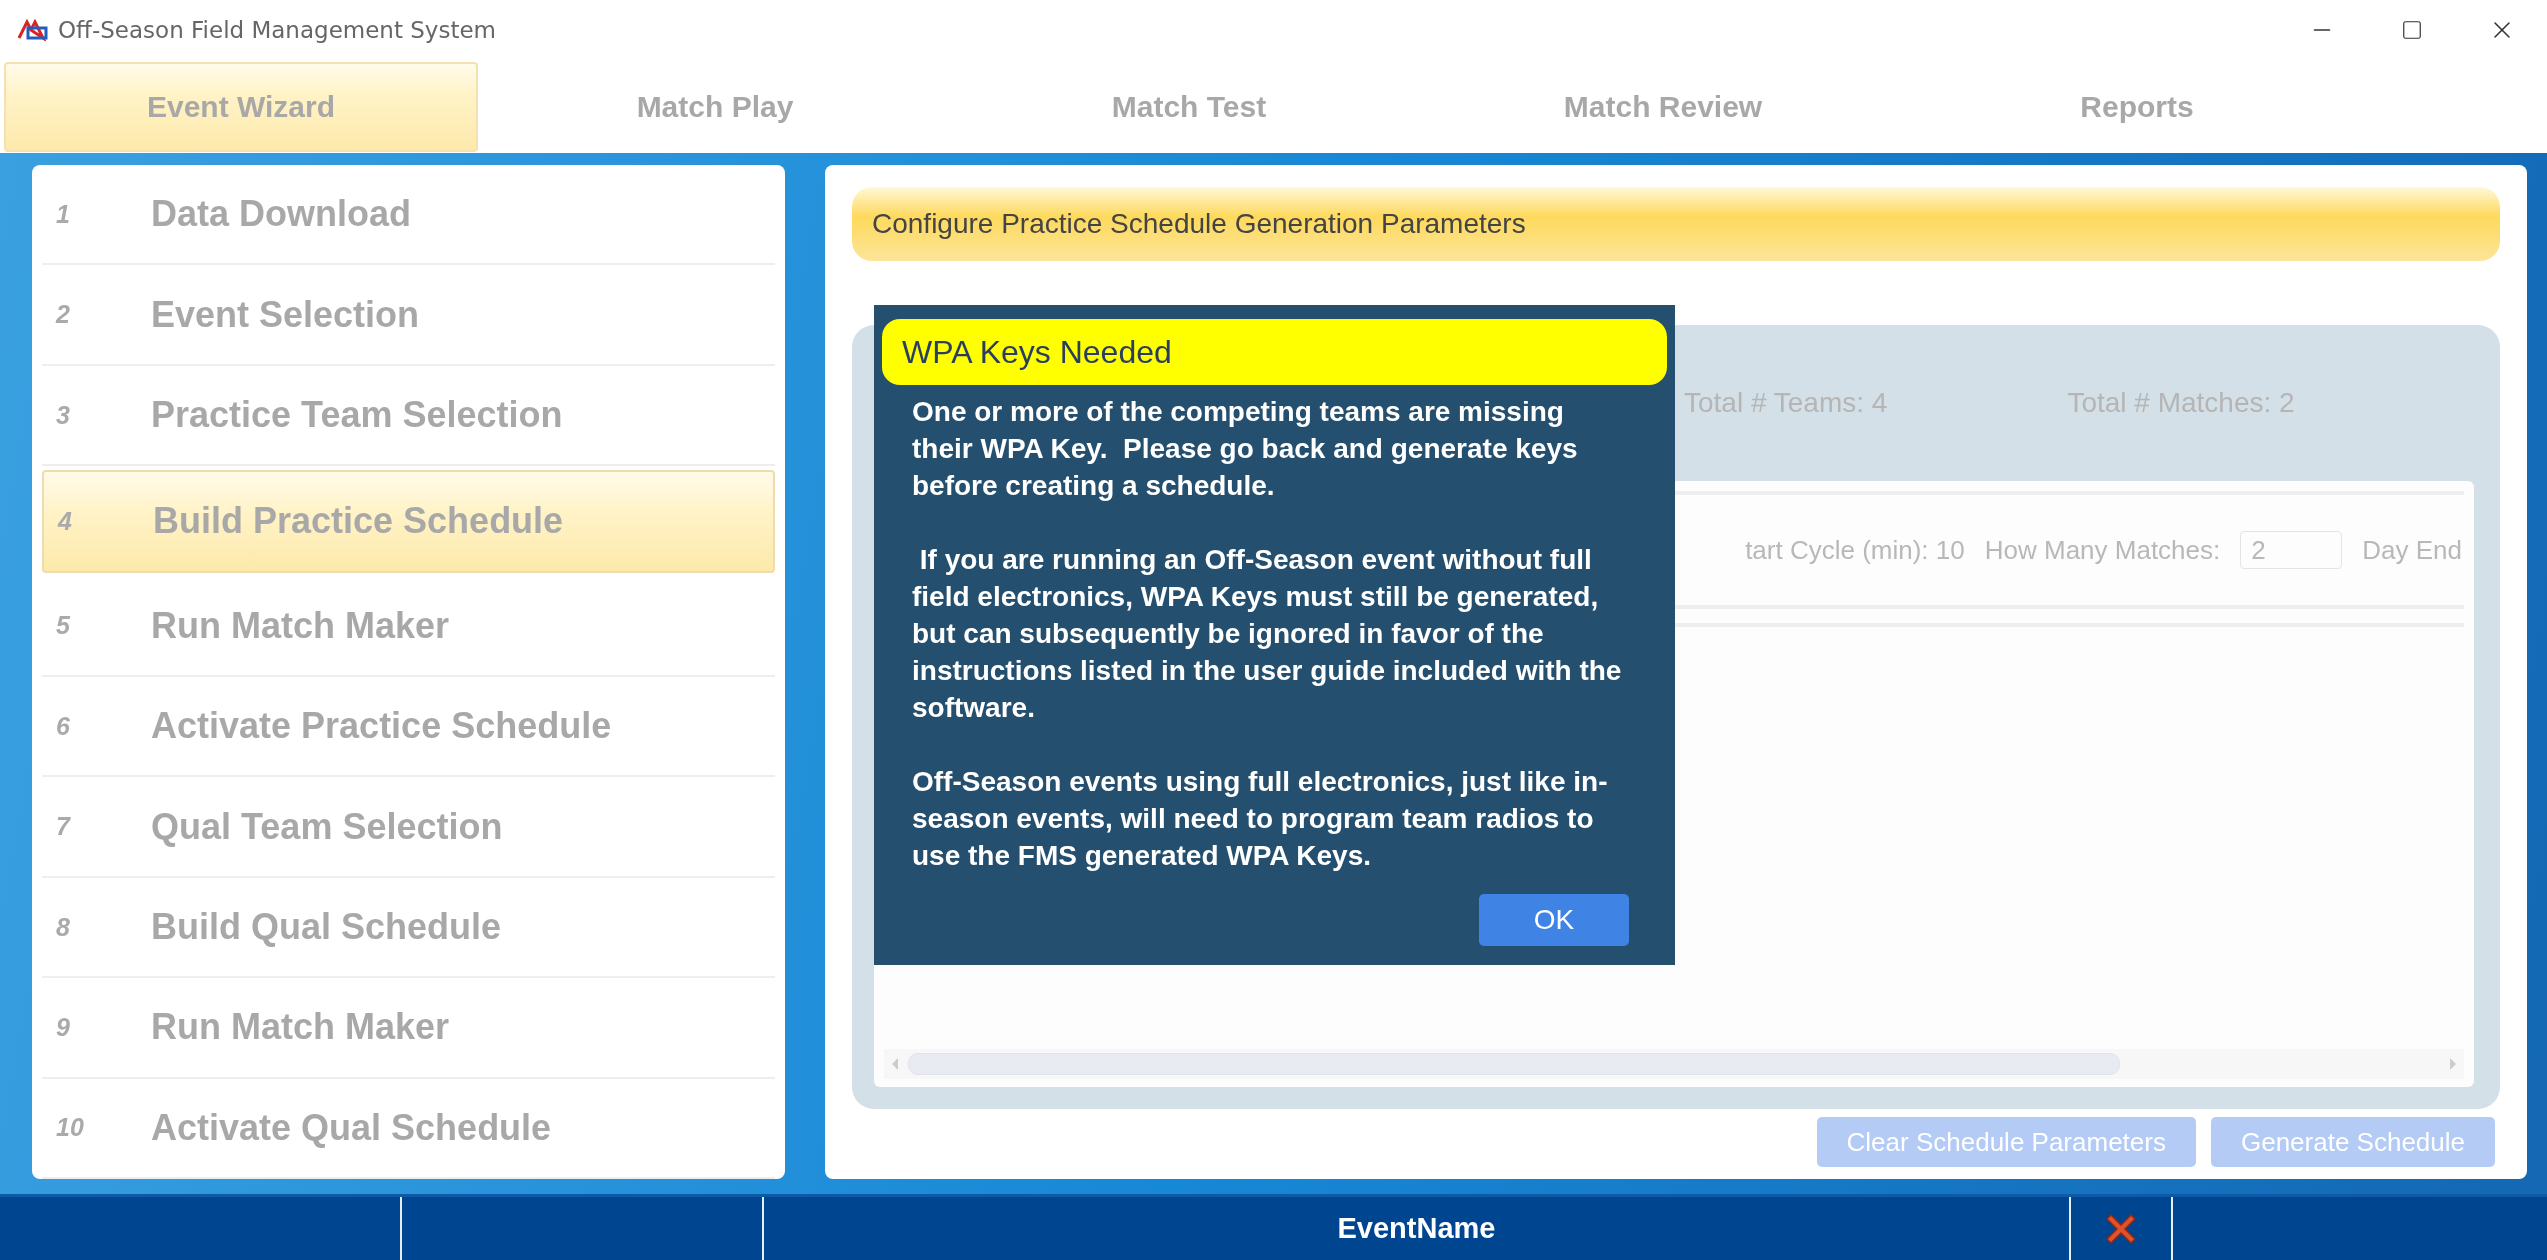 This screenshot has height=1260, width=2547. I want to click on scroll-left-icon, so click(895, 1064).